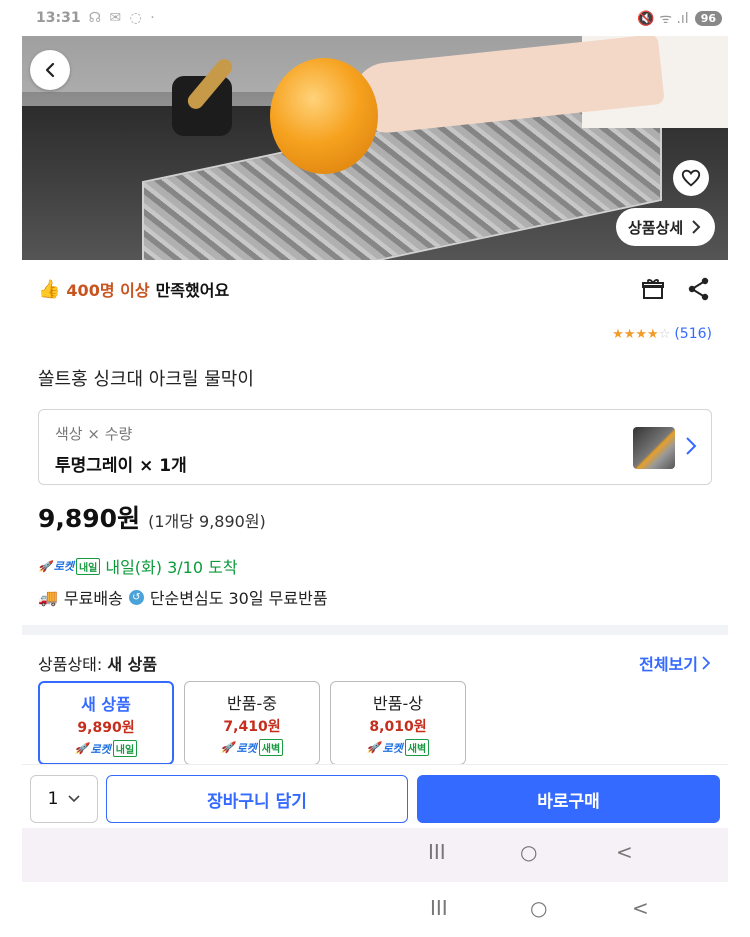 Image resolution: width=750 pixels, height=937 pixels. Describe the element at coordinates (708, 18) in the screenshot. I see `battery-icon: 96` at that location.